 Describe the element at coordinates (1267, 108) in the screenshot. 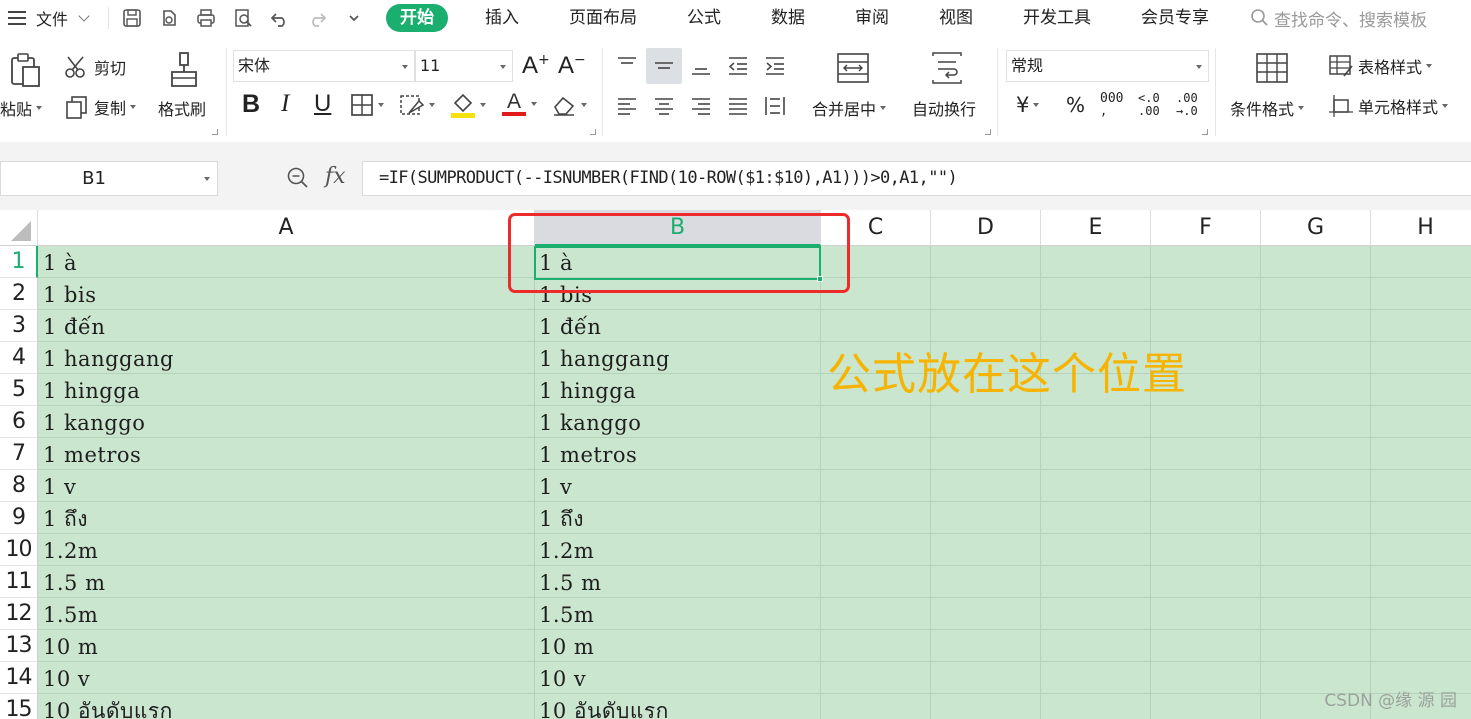

I see `conditional-format-button: 条件格式` at that location.